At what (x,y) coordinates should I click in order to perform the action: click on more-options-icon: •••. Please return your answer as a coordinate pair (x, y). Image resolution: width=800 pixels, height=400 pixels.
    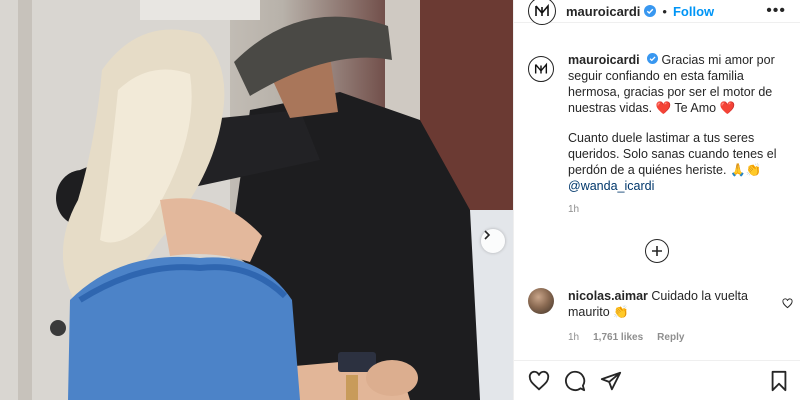
    Looking at the image, I should click on (776, 11).